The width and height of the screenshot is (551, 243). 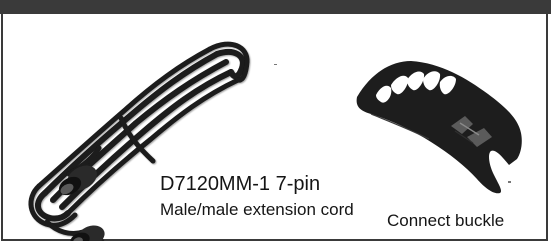 I want to click on buckle-label: Connect buckle, so click(x=446, y=220).